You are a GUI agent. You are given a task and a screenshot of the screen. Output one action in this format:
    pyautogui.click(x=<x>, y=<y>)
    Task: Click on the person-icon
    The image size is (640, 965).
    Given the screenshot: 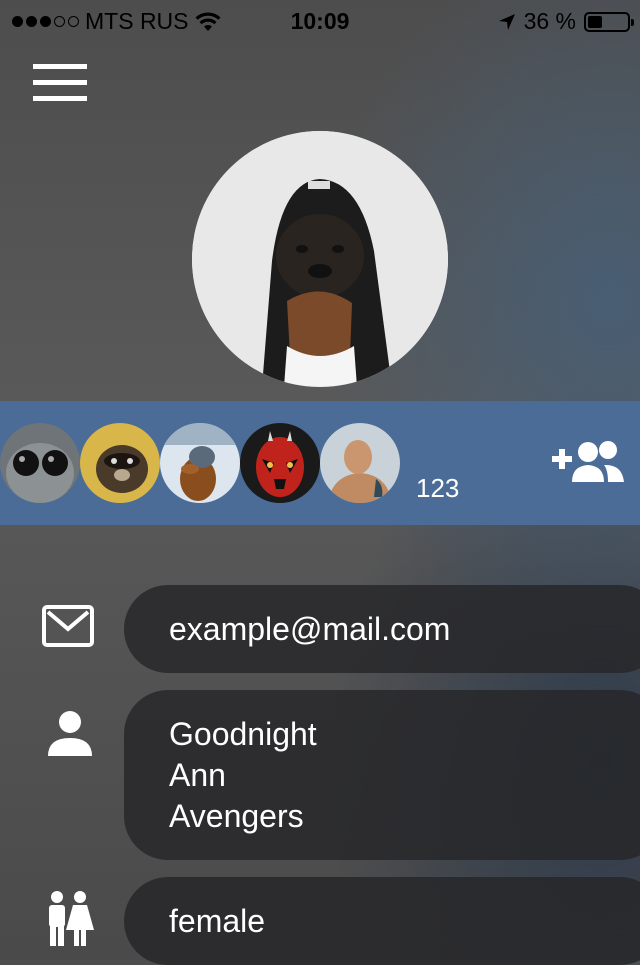 What is the action you would take?
    pyautogui.click(x=72, y=736)
    